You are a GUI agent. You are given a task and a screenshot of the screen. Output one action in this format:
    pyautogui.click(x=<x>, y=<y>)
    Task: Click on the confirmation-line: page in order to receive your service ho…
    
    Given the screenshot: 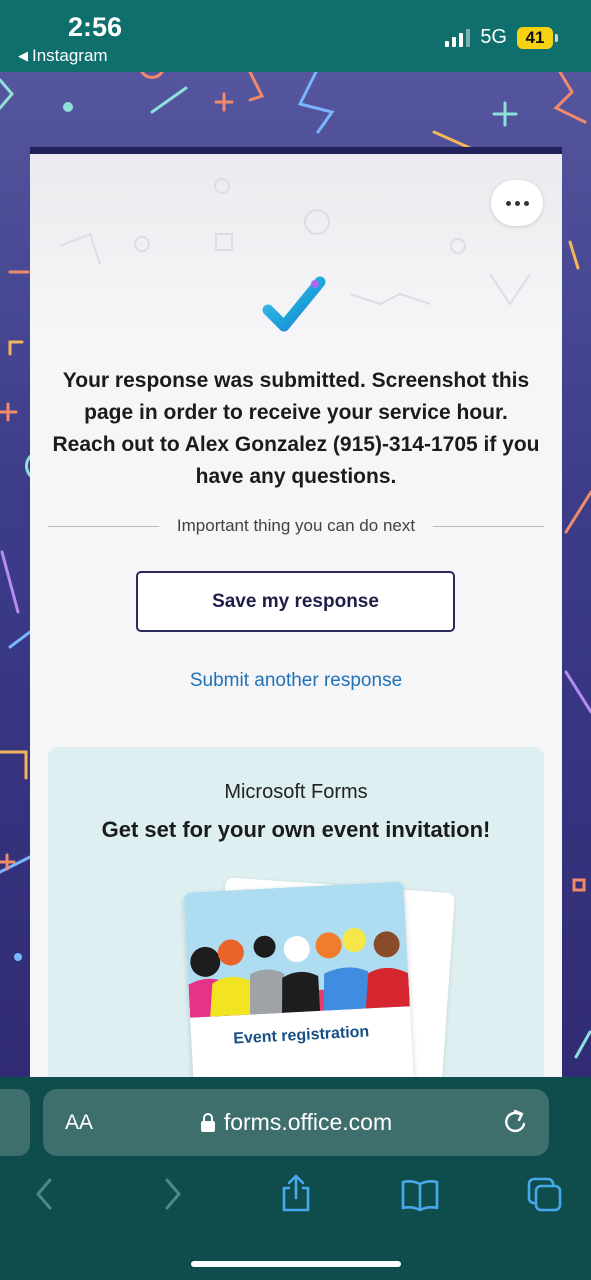 What is the action you would take?
    pyautogui.click(x=296, y=412)
    